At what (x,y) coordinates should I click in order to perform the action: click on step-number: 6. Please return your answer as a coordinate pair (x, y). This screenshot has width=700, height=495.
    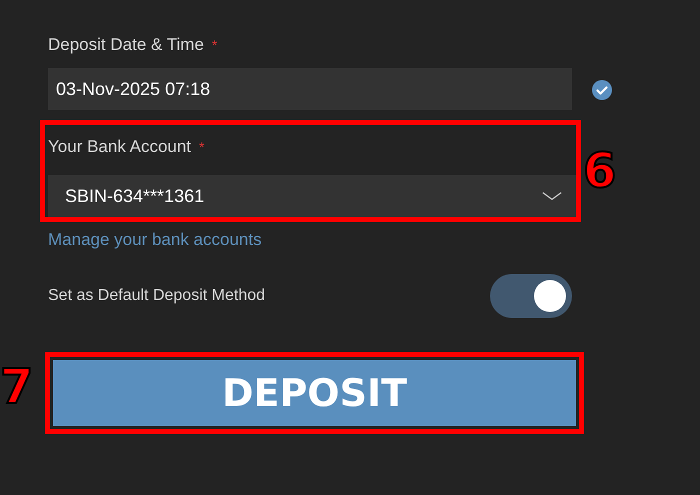
    Looking at the image, I should click on (599, 171).